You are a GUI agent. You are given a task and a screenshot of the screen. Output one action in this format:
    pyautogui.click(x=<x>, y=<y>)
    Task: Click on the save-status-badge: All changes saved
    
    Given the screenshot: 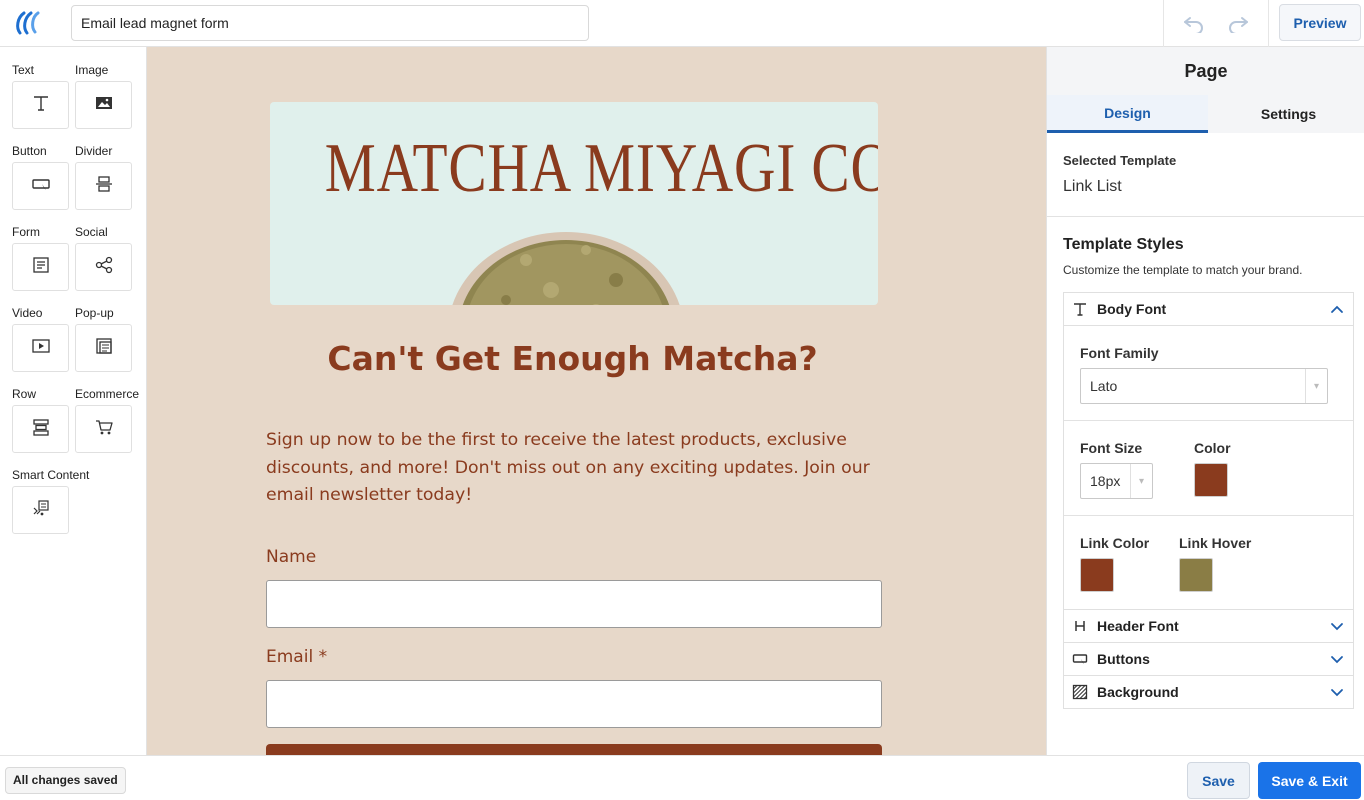 What is the action you would take?
    pyautogui.click(x=65, y=780)
    